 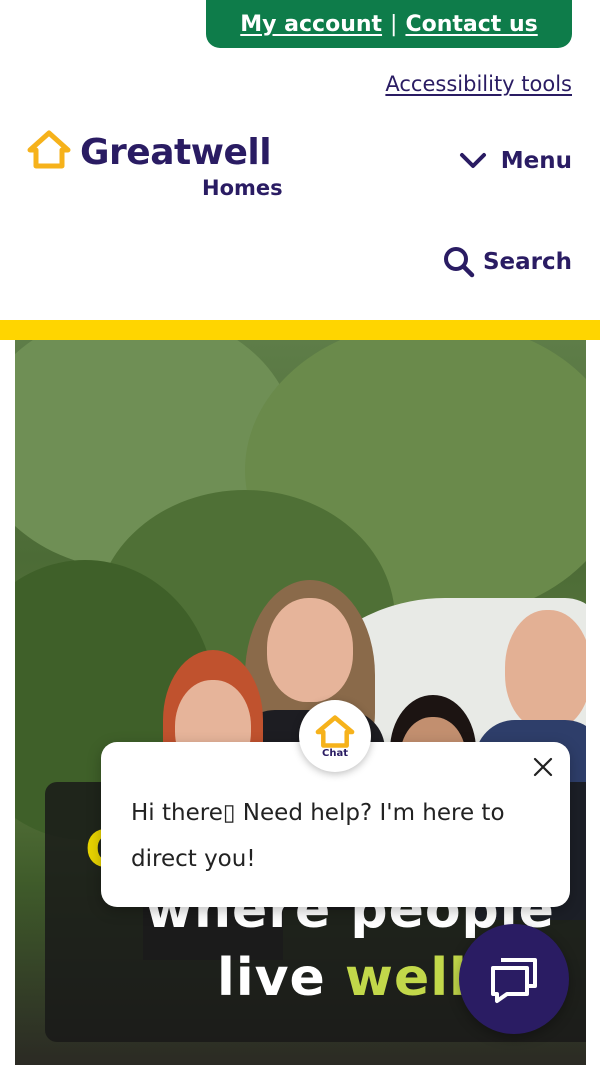 I want to click on logo-wordmark: Greatwell, so click(x=176, y=152).